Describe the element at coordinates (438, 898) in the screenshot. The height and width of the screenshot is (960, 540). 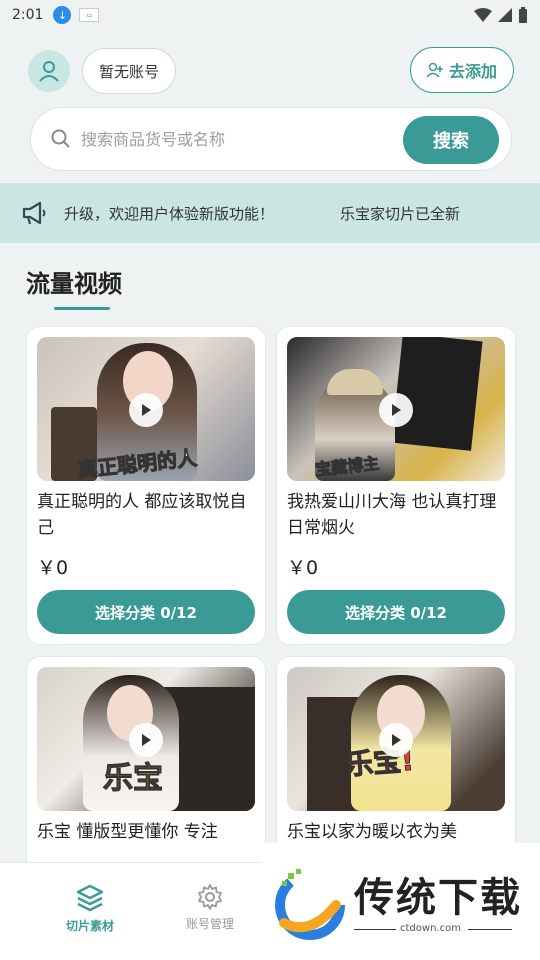
I see `watermark-text: 传统下载` at that location.